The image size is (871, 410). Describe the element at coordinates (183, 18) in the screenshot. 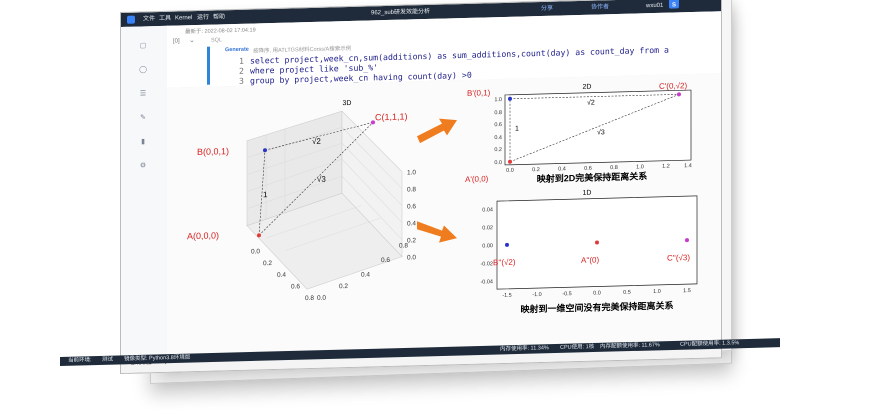

I see `menu-kernel: Kernel` at that location.